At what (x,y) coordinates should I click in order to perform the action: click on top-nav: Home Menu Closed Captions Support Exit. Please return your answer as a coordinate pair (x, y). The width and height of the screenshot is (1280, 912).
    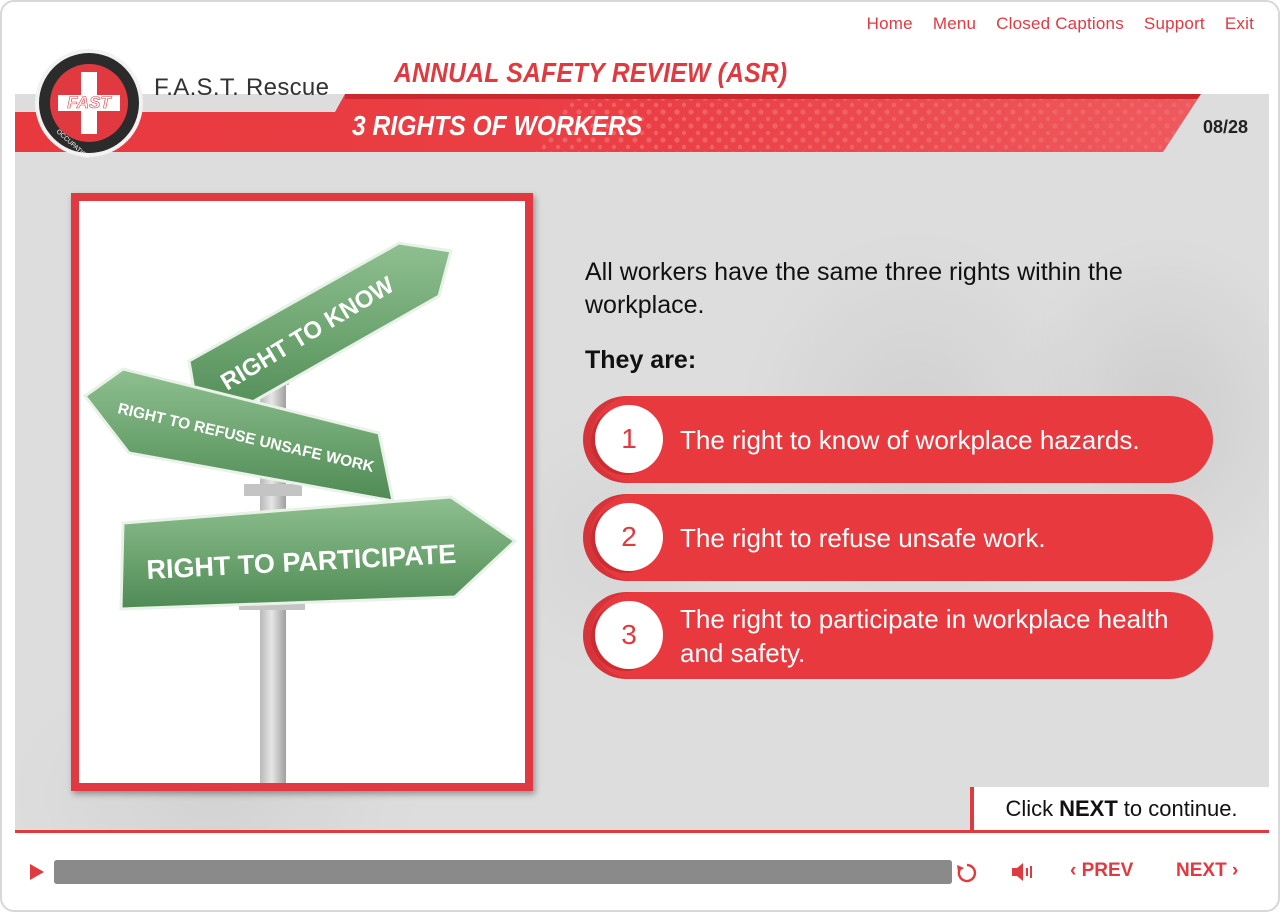
    Looking at the image, I should click on (1060, 24).